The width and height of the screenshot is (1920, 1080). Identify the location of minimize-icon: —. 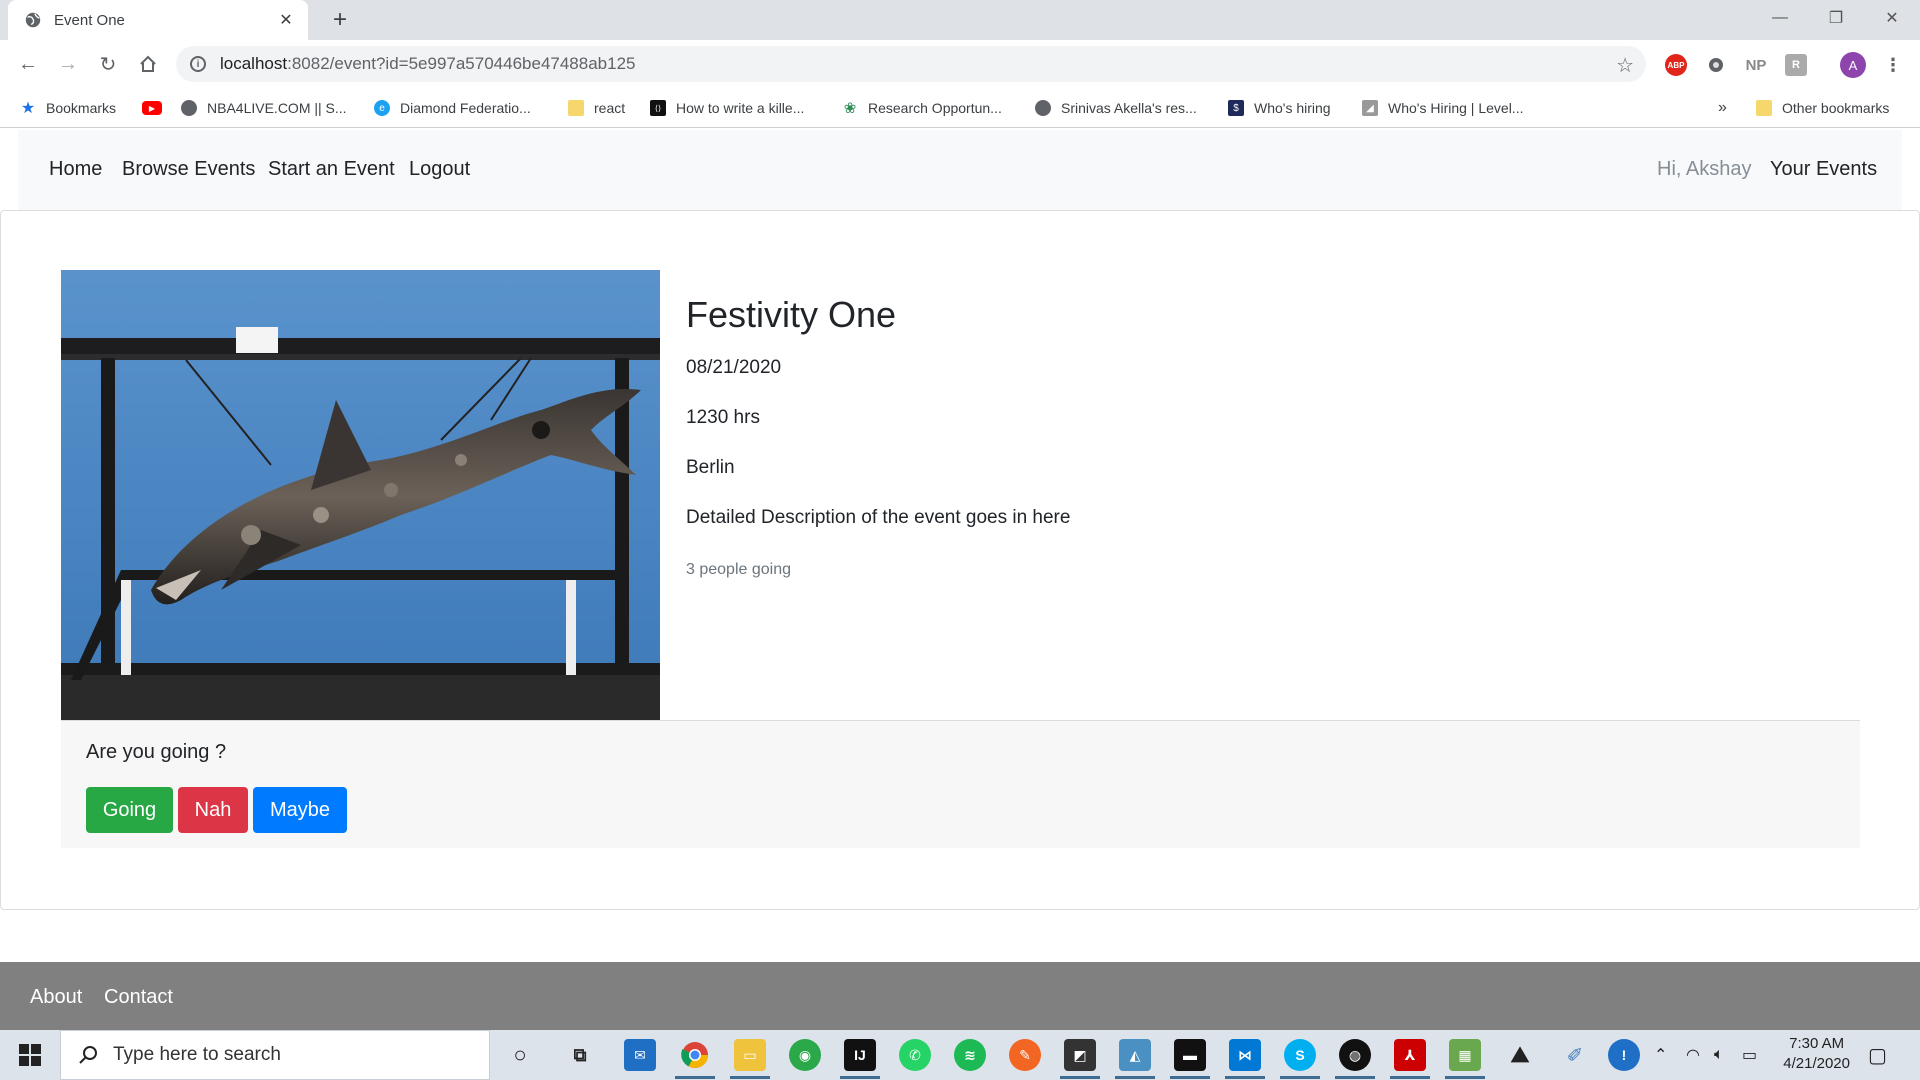
(1780, 18).